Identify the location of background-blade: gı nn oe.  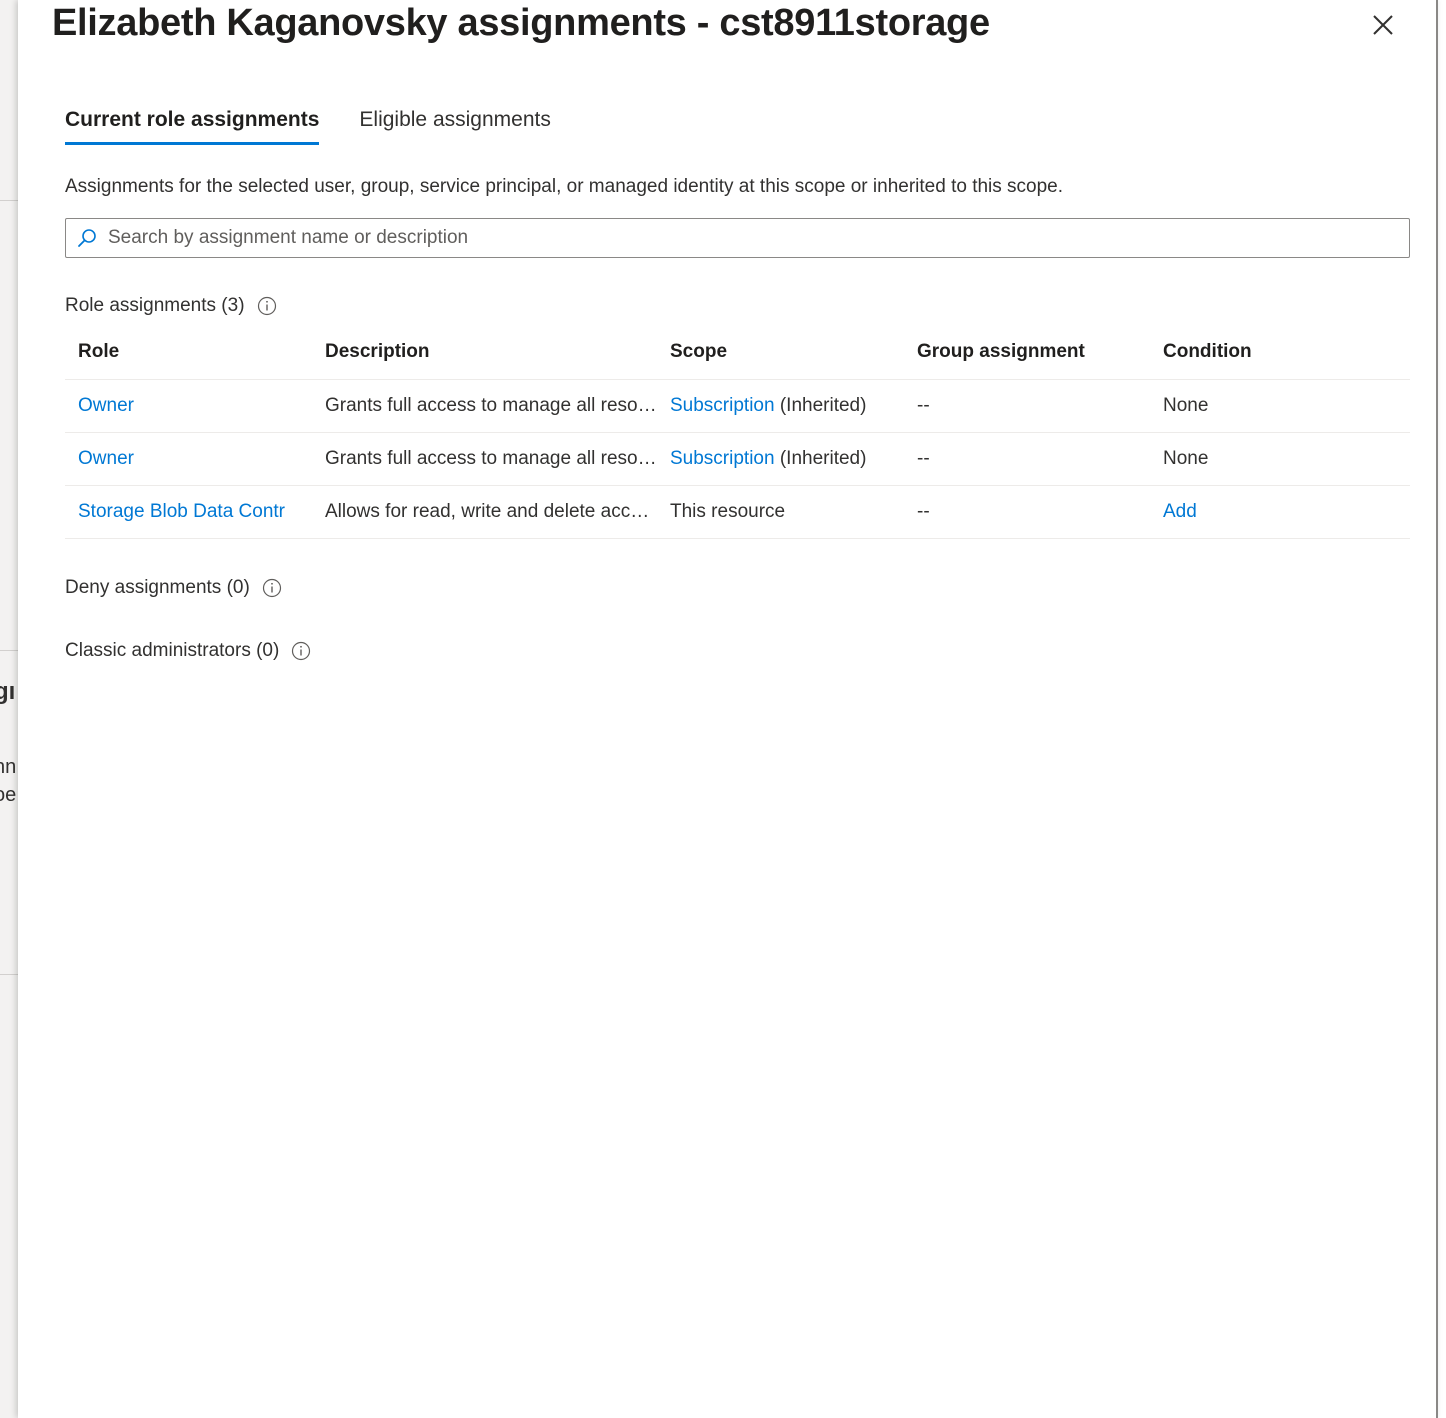
(9, 709).